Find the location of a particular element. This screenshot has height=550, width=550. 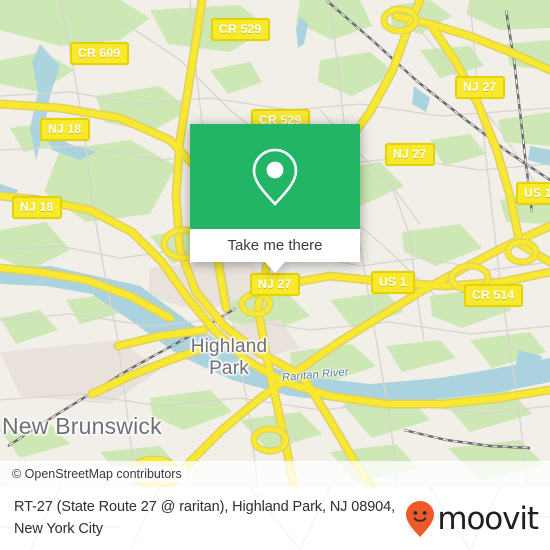

road-shield-us-1-east: US 1 is located at coordinates (533, 193).